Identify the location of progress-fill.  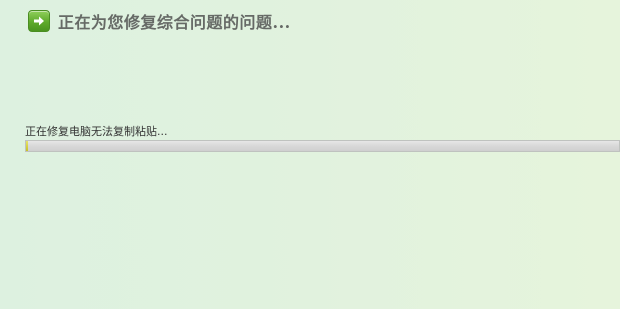
(27, 146).